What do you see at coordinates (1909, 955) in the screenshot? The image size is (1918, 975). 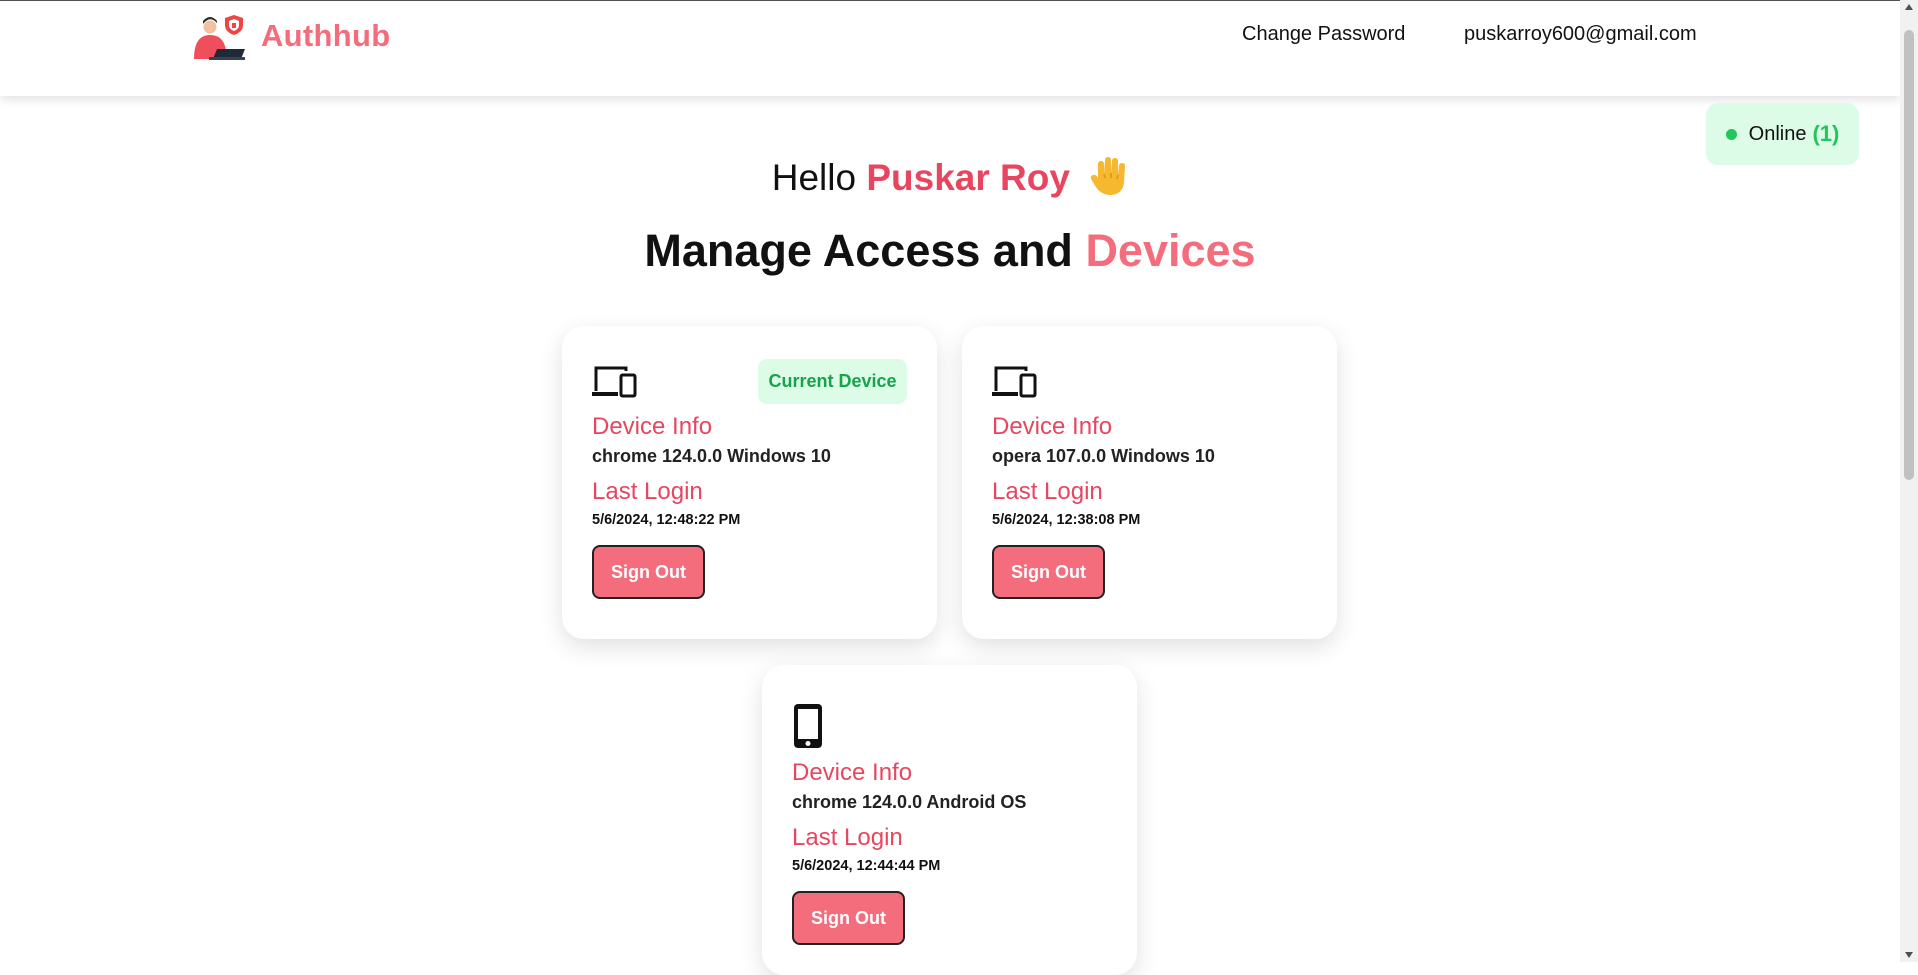 I see `scroll-down-icon` at bounding box center [1909, 955].